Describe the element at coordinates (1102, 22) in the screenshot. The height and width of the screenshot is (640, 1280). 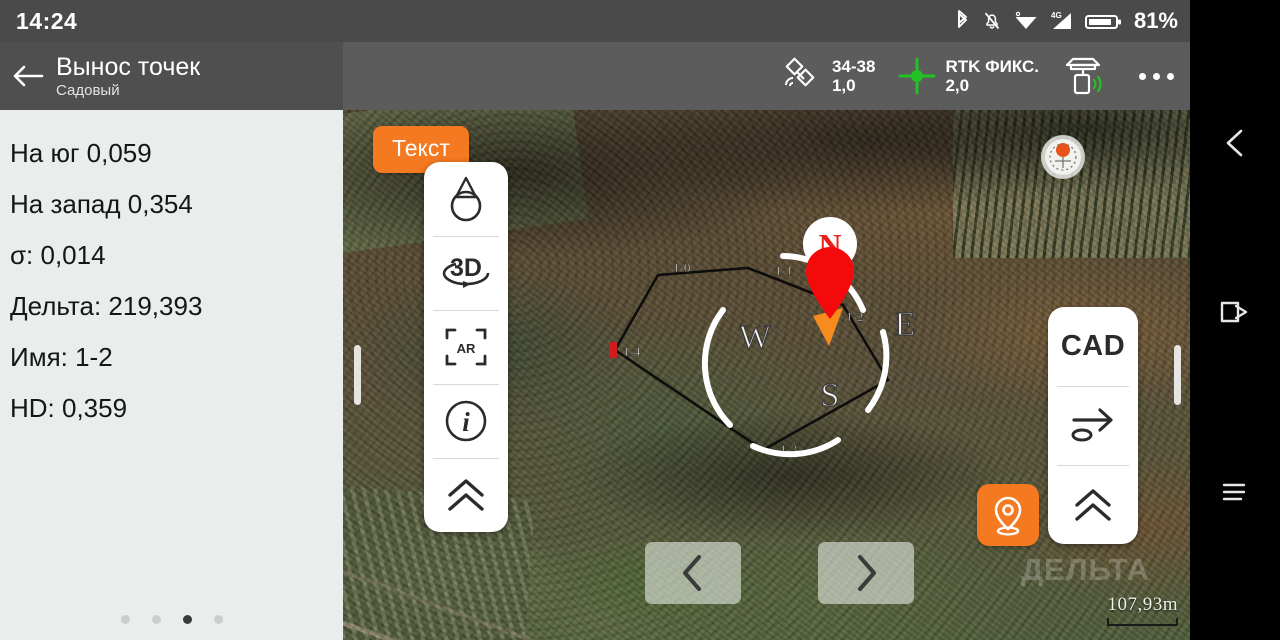
I see `battery-icon` at that location.